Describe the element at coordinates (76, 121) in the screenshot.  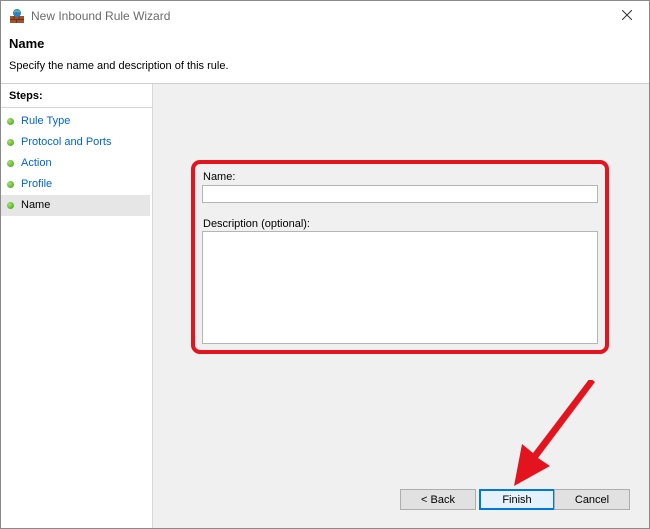
I see `step-rule-type: Rule Type` at that location.